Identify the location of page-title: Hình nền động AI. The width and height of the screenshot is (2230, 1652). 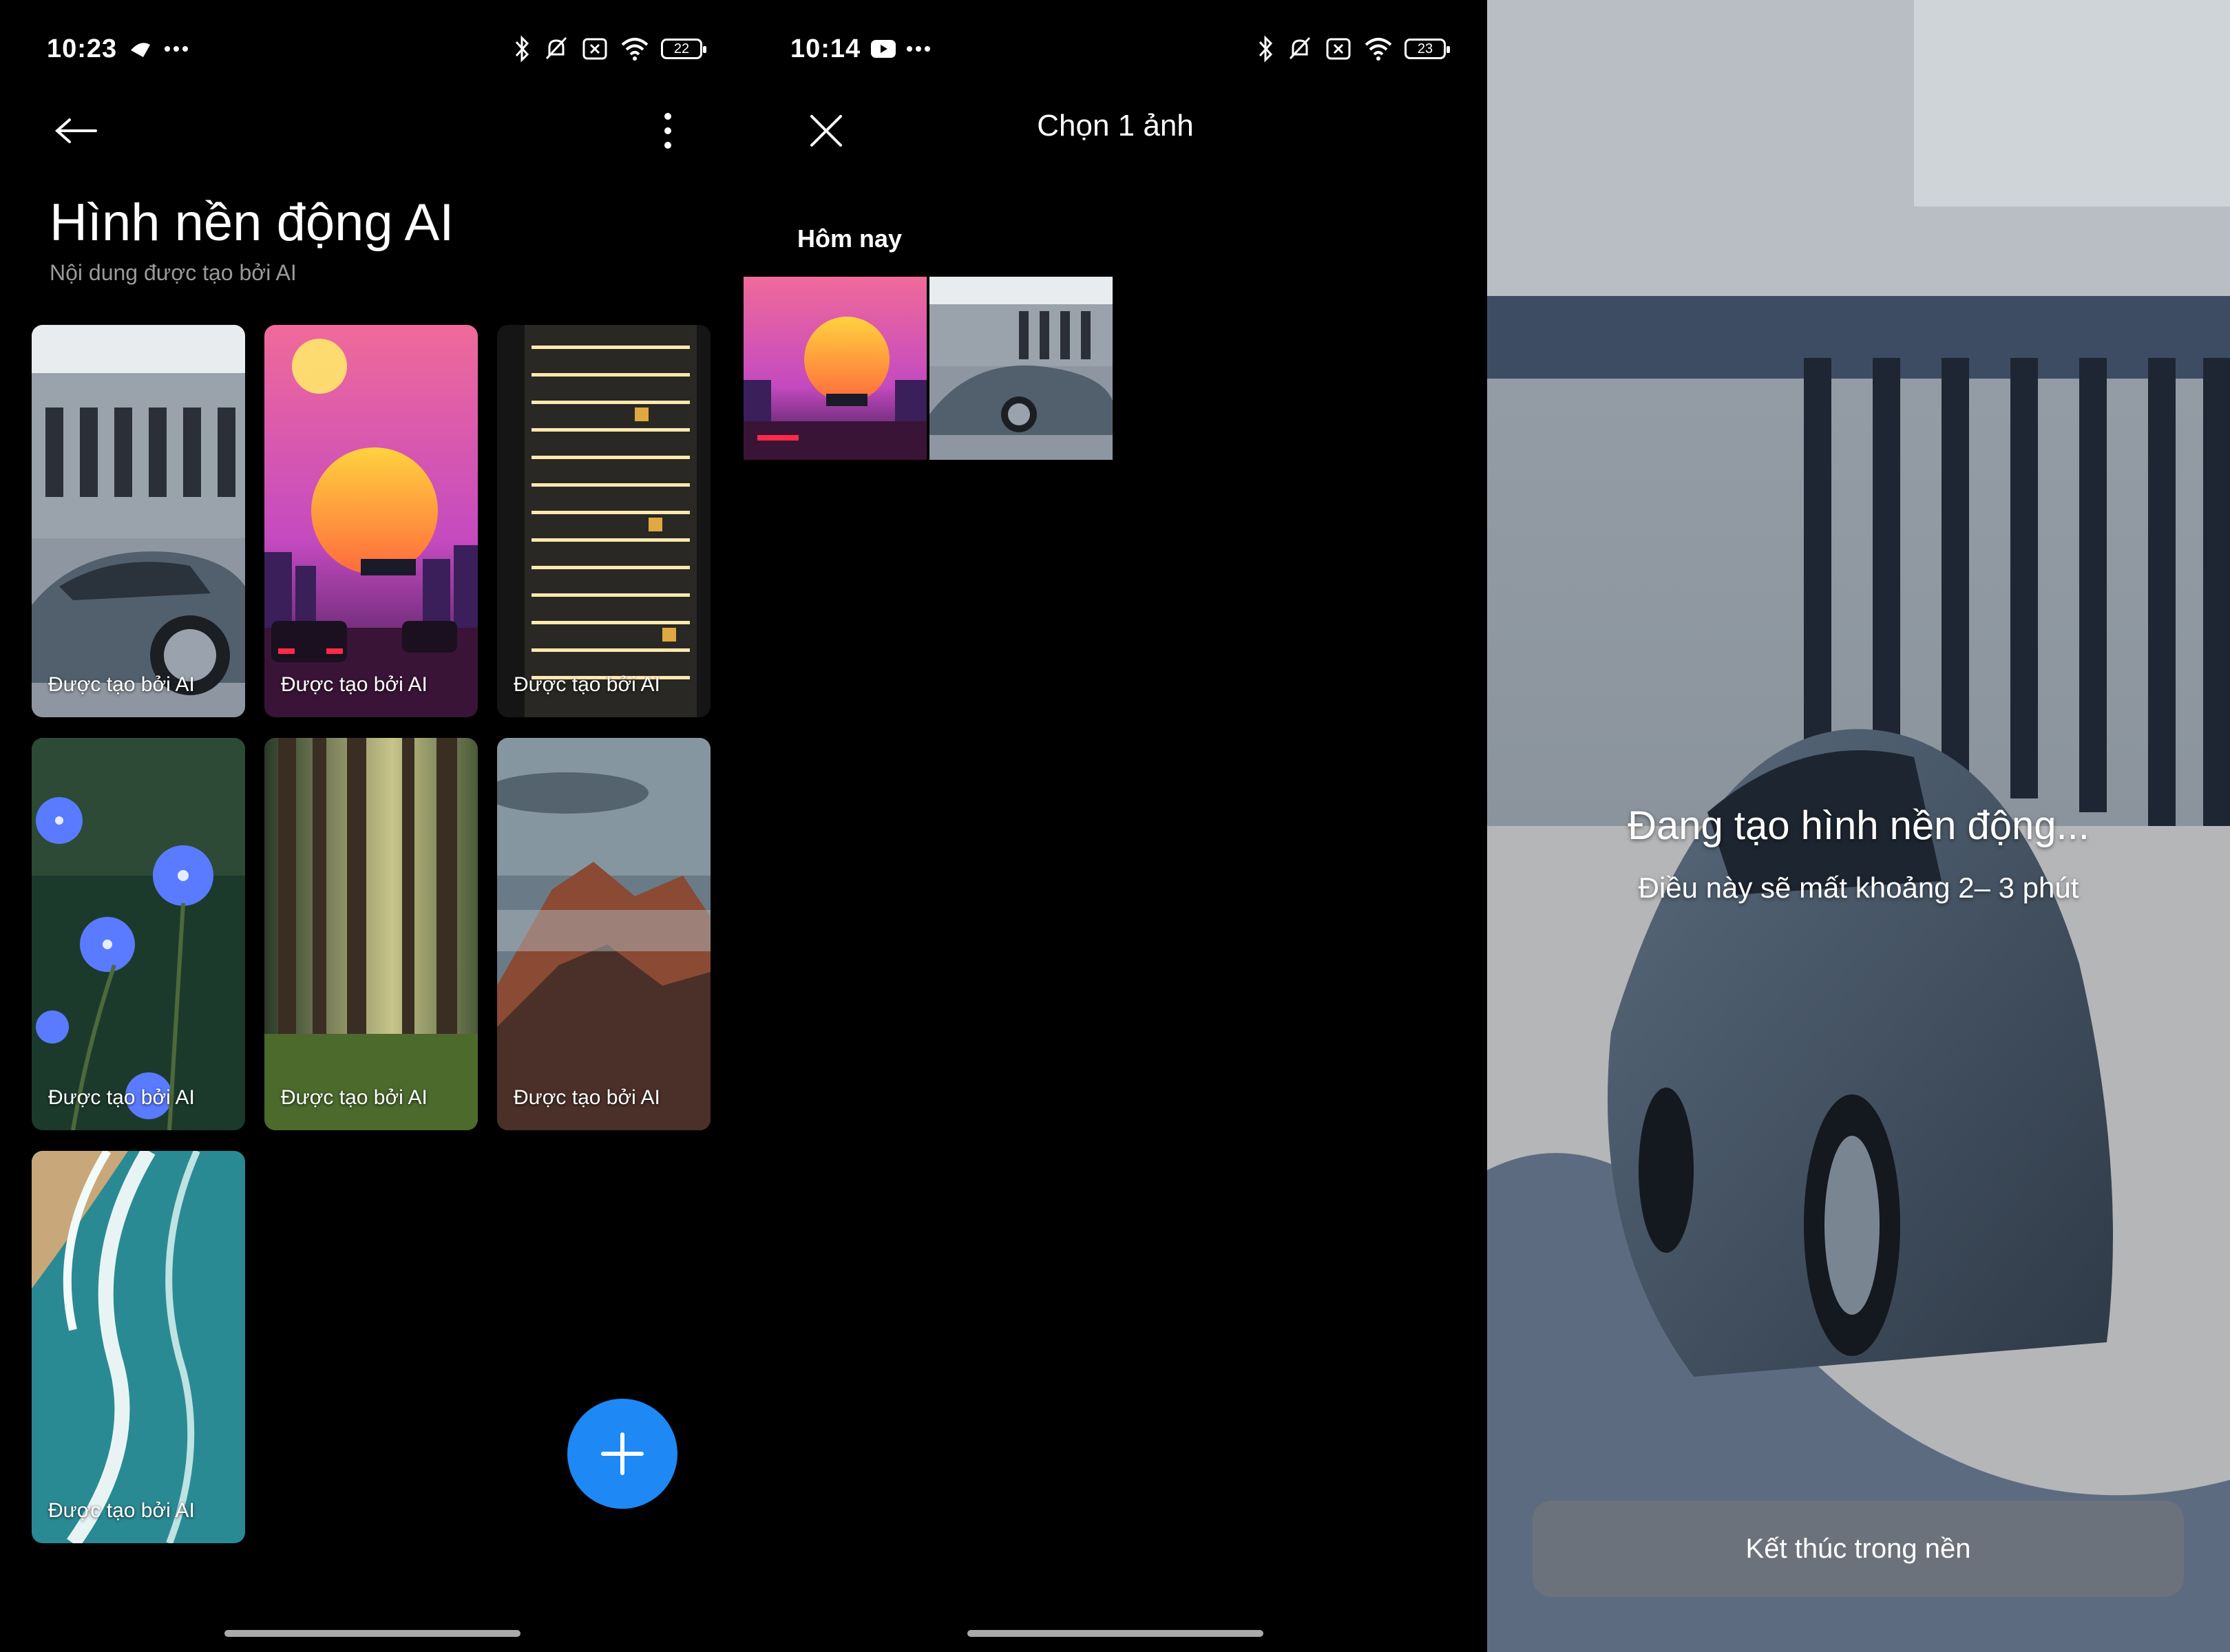
(252, 222).